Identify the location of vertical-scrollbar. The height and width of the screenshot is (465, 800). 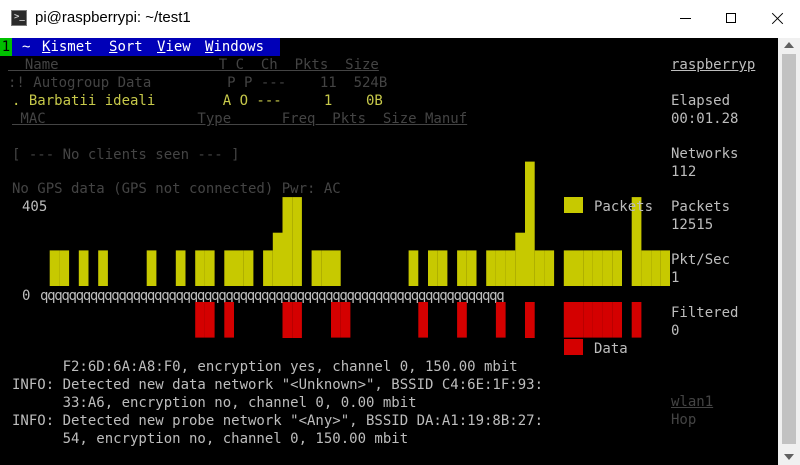
(789, 251).